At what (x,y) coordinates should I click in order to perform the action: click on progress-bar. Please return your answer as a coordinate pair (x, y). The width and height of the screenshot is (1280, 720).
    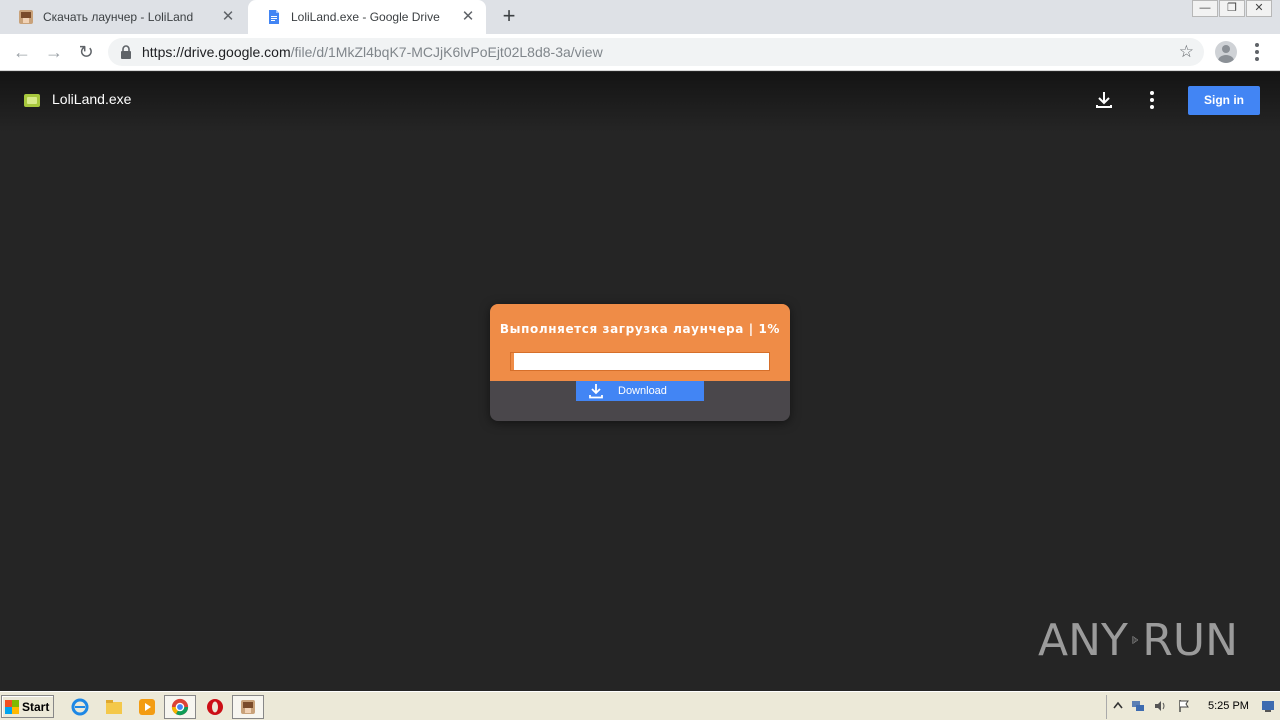
    Looking at the image, I should click on (640, 361).